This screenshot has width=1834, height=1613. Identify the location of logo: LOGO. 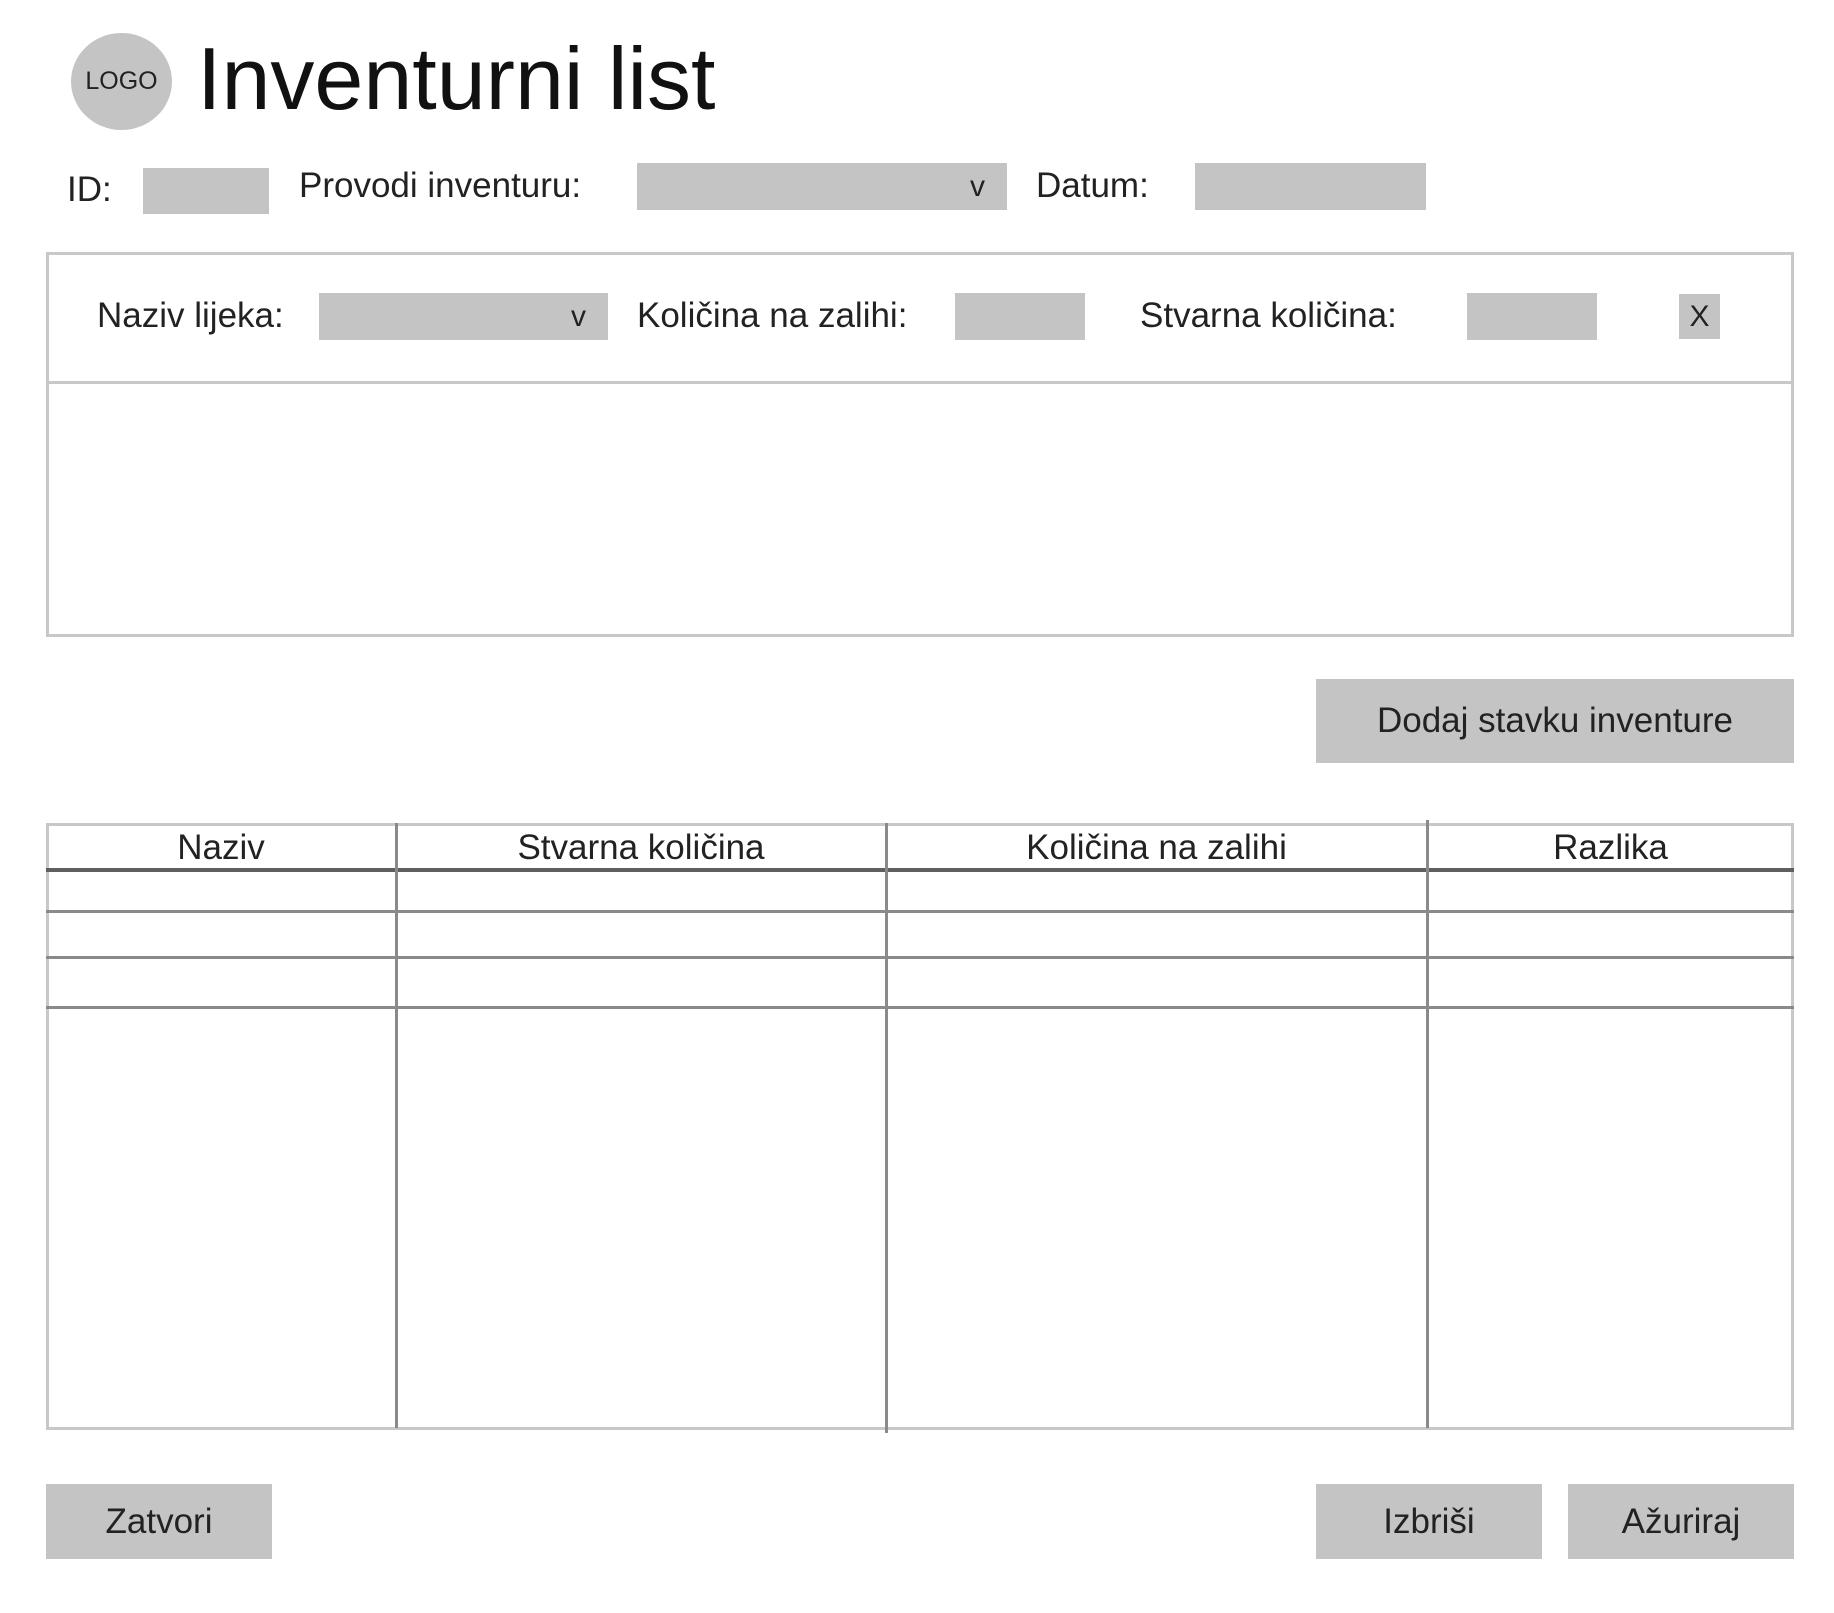
(121, 81).